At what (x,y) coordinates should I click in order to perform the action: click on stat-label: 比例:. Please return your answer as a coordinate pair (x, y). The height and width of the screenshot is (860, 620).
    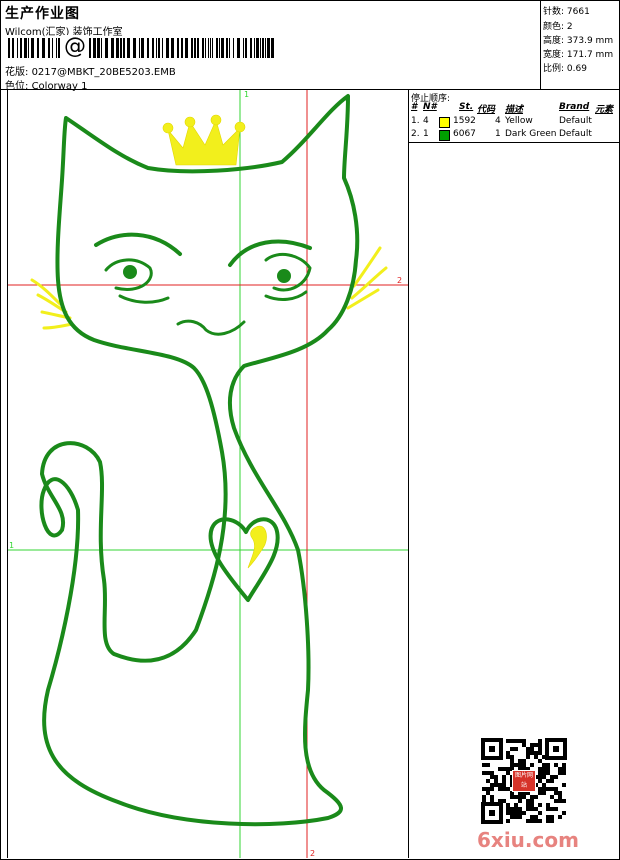
    Looking at the image, I should click on (554, 69).